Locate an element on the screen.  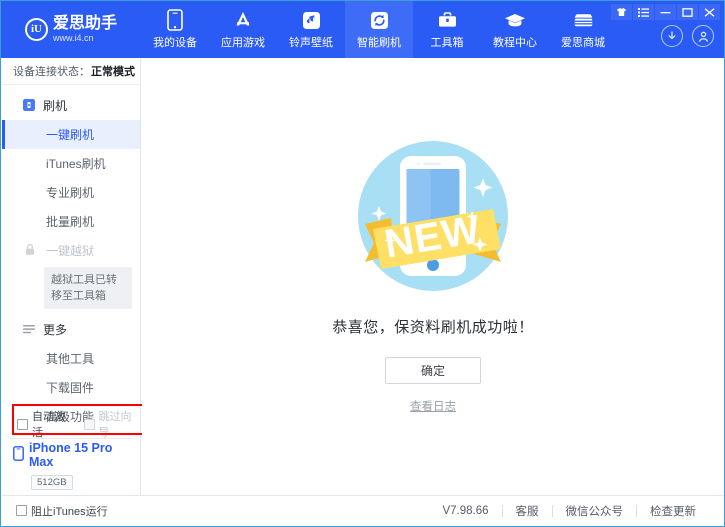
nav-label: 我的设备 is located at coordinates (175, 43).